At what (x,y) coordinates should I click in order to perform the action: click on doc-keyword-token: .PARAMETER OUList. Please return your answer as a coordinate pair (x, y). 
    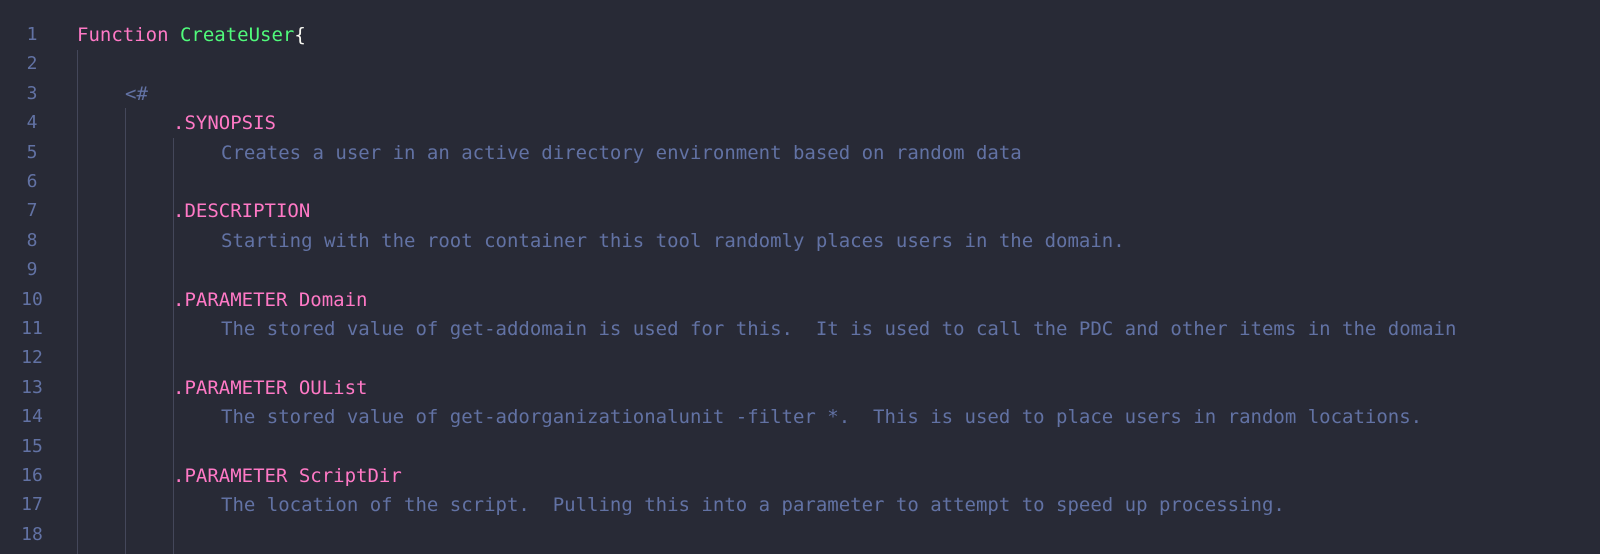
    Looking at the image, I should click on (270, 387).